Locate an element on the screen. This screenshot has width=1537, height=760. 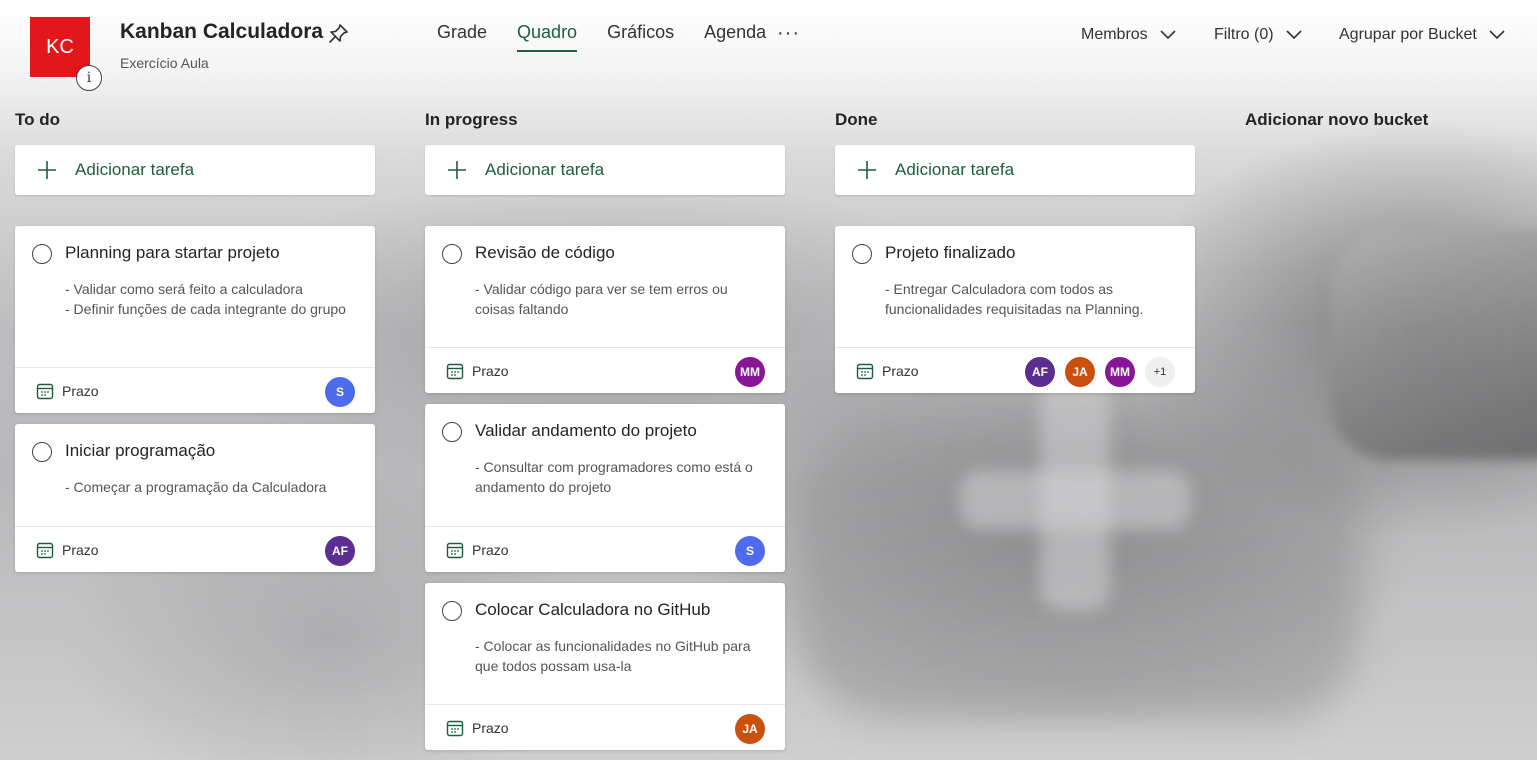
bucket-done: Done Adicionar tarefa is located at coordinates (1015, 152).